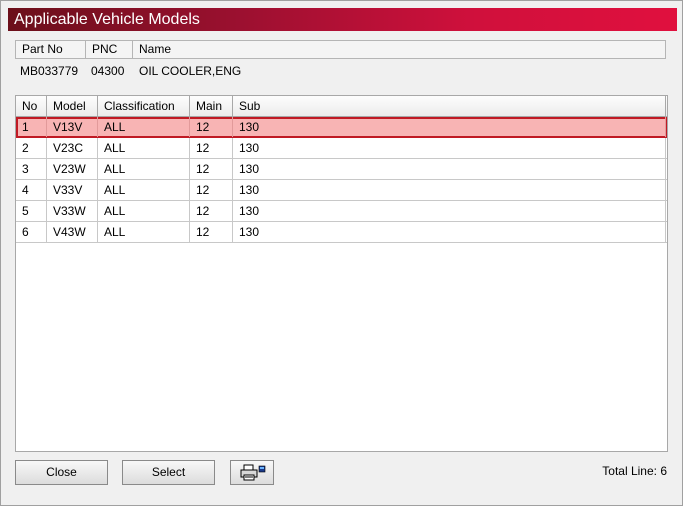 The height and width of the screenshot is (506, 683). What do you see at coordinates (449, 106) in the screenshot?
I see `column-header-sub: Sub` at bounding box center [449, 106].